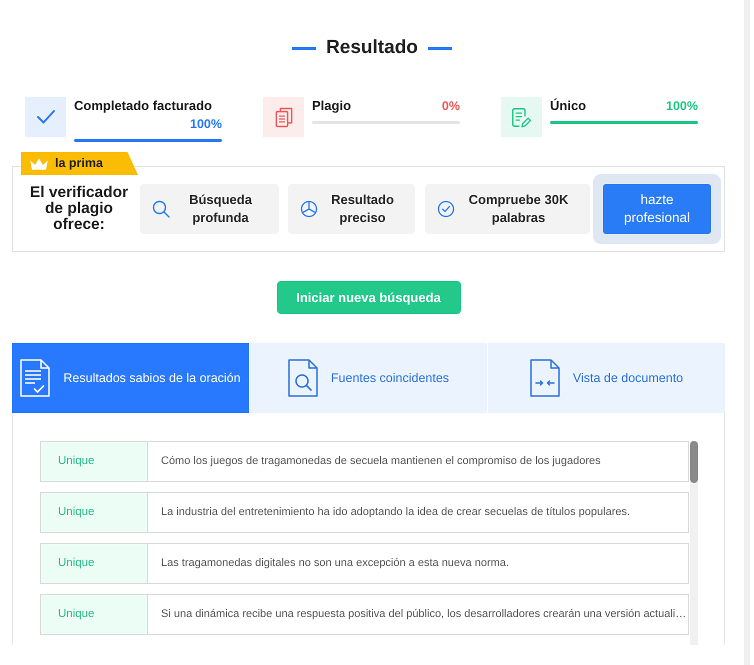 This screenshot has width=754, height=665. Describe the element at coordinates (220, 209) in the screenshot. I see `feature-label: Búsqueda profunda` at that location.